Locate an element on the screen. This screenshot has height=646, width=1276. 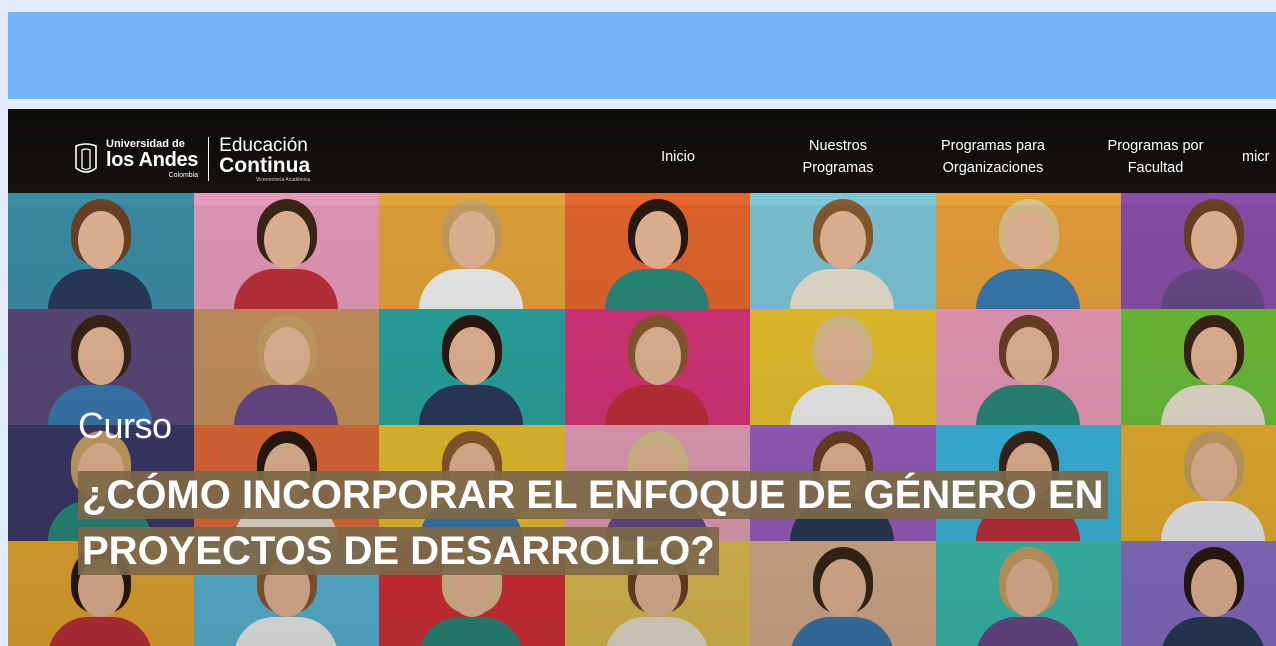
nav-item-nuestros-programas: Nuestros Programas is located at coordinates (838, 157).